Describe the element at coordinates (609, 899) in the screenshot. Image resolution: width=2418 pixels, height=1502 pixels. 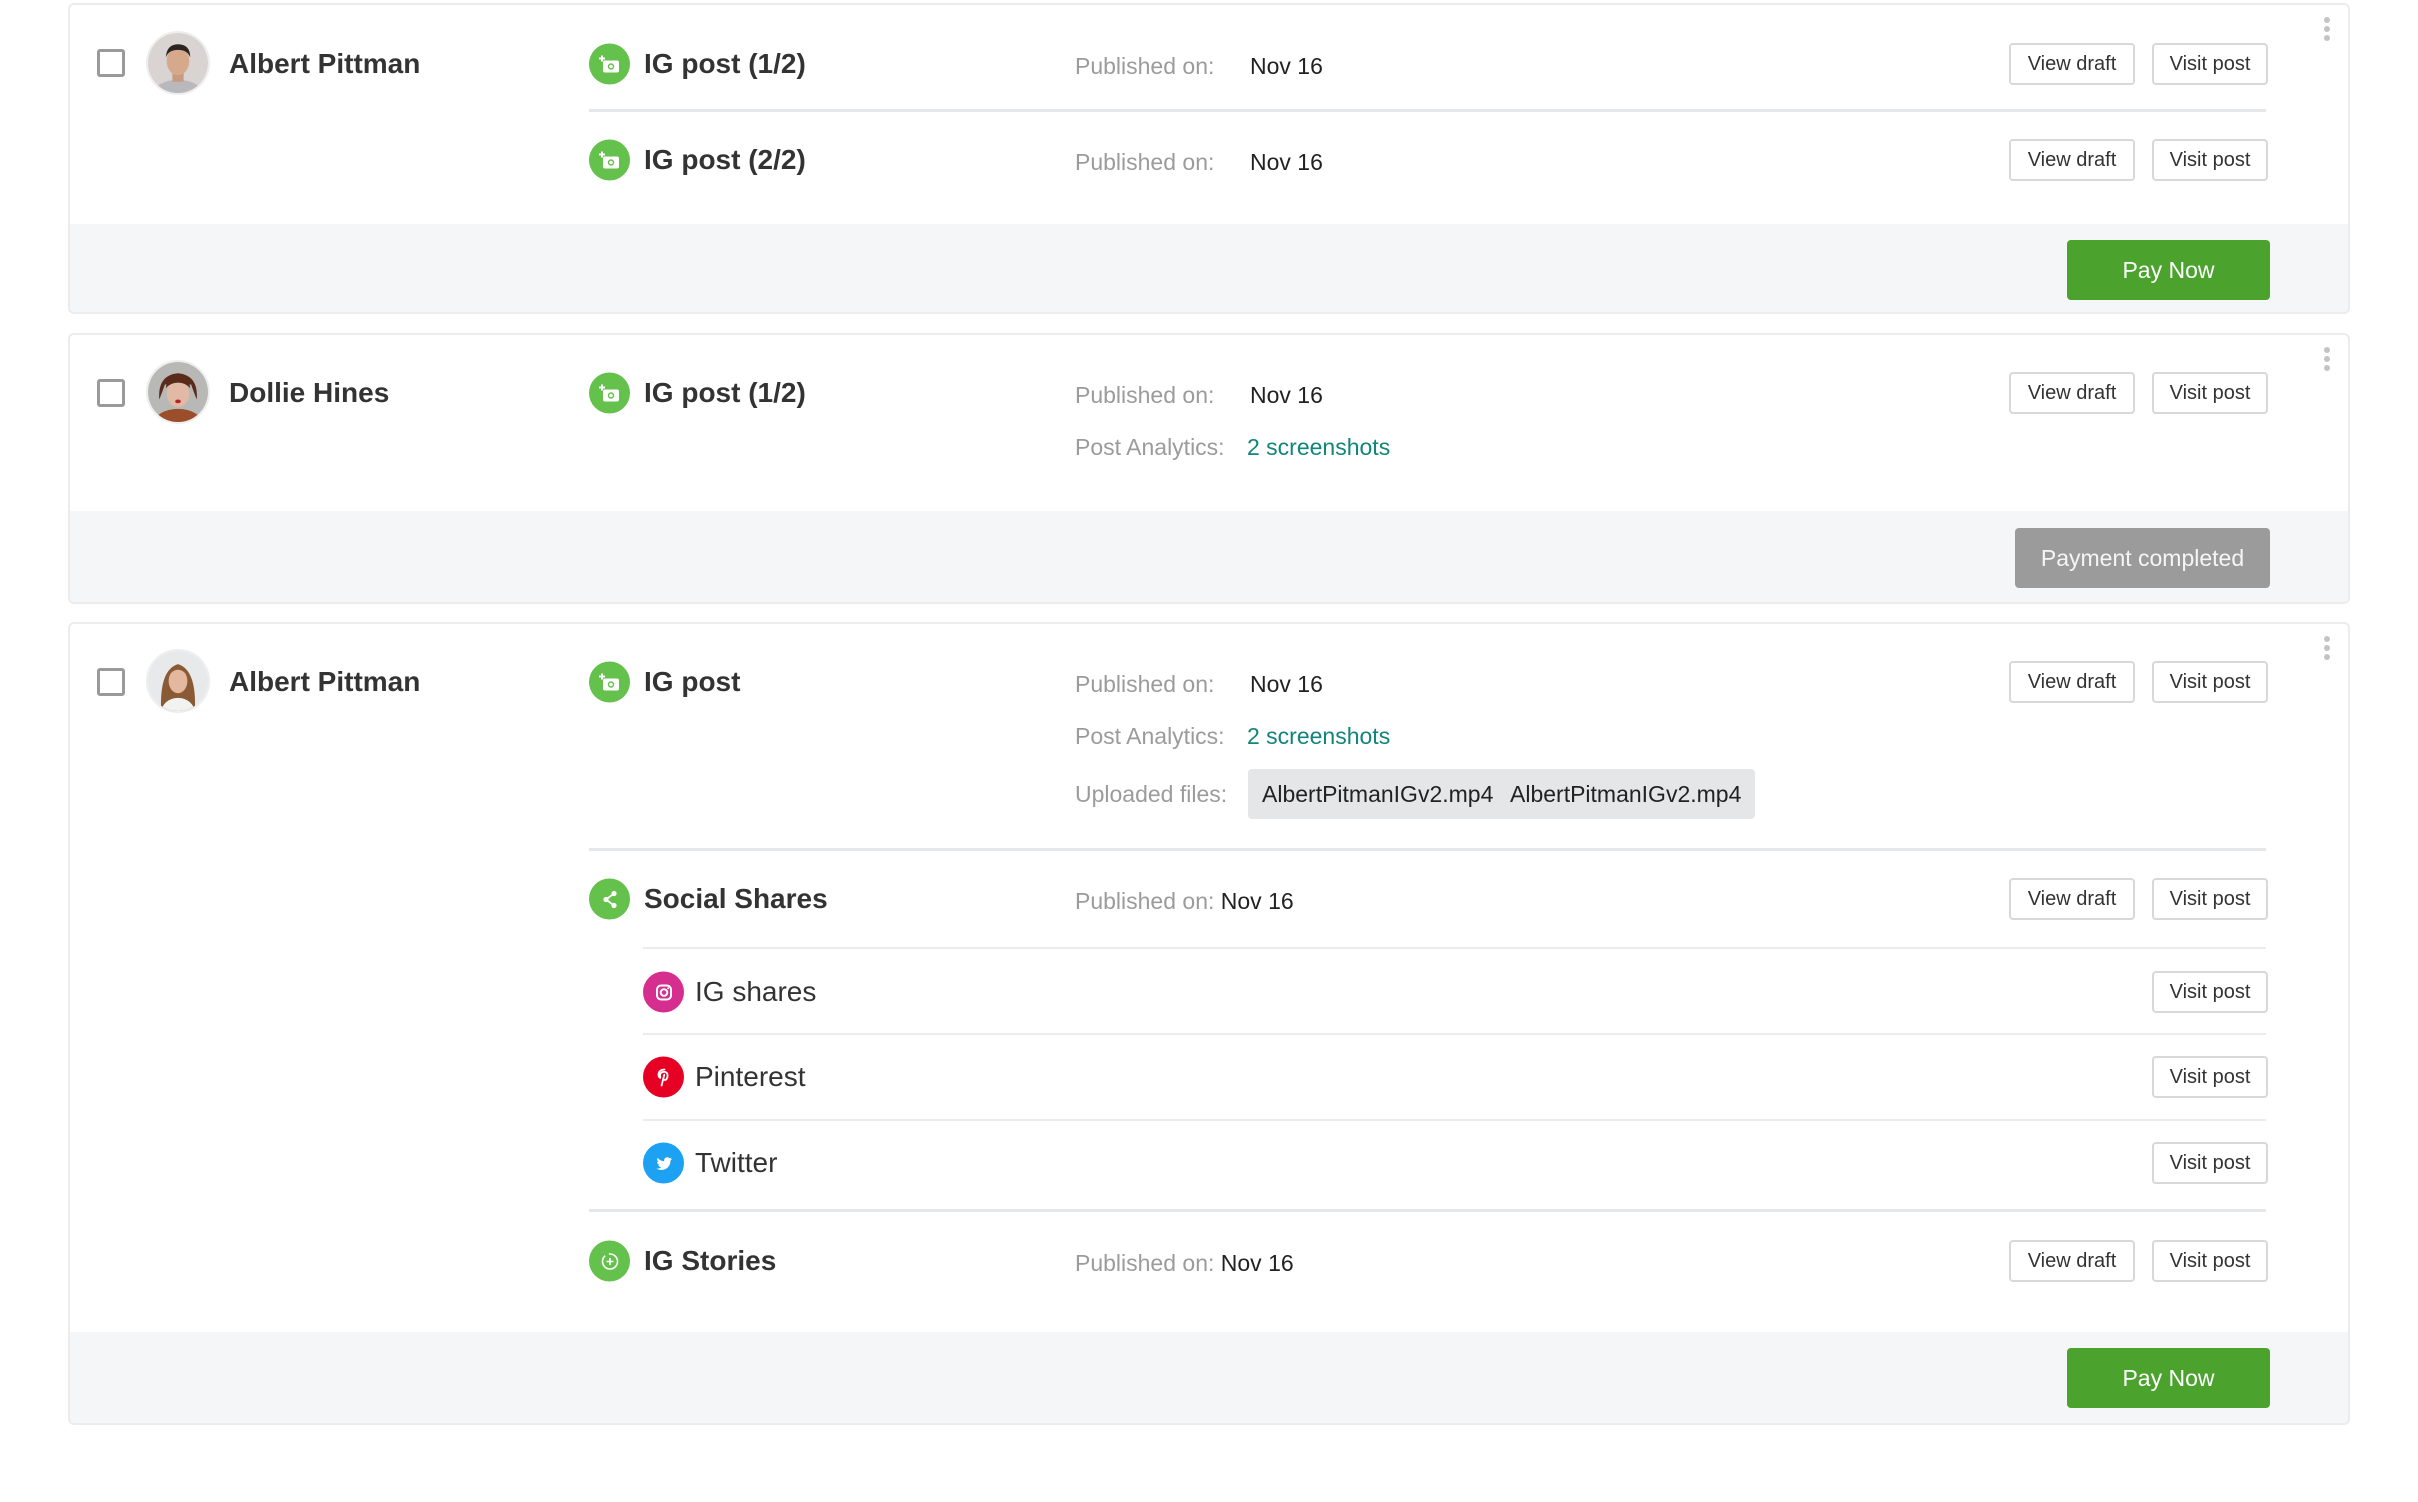
I see `share-icon` at that location.